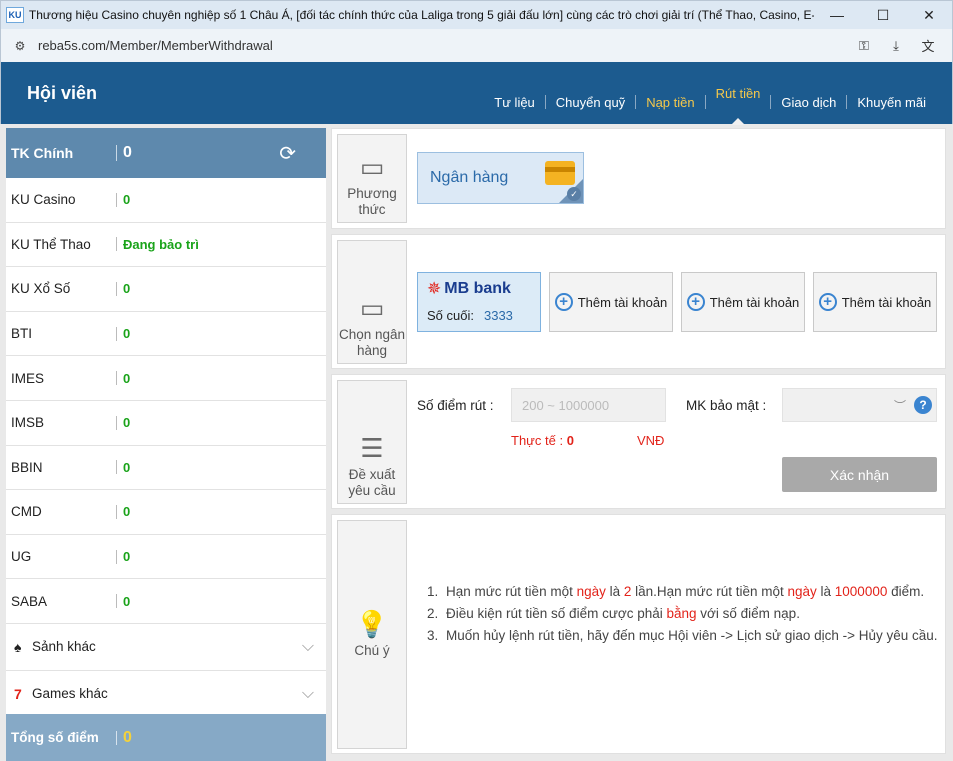  What do you see at coordinates (748, 613) in the screenshot?
I see `note-text: với số điểm nạp.` at bounding box center [748, 613].